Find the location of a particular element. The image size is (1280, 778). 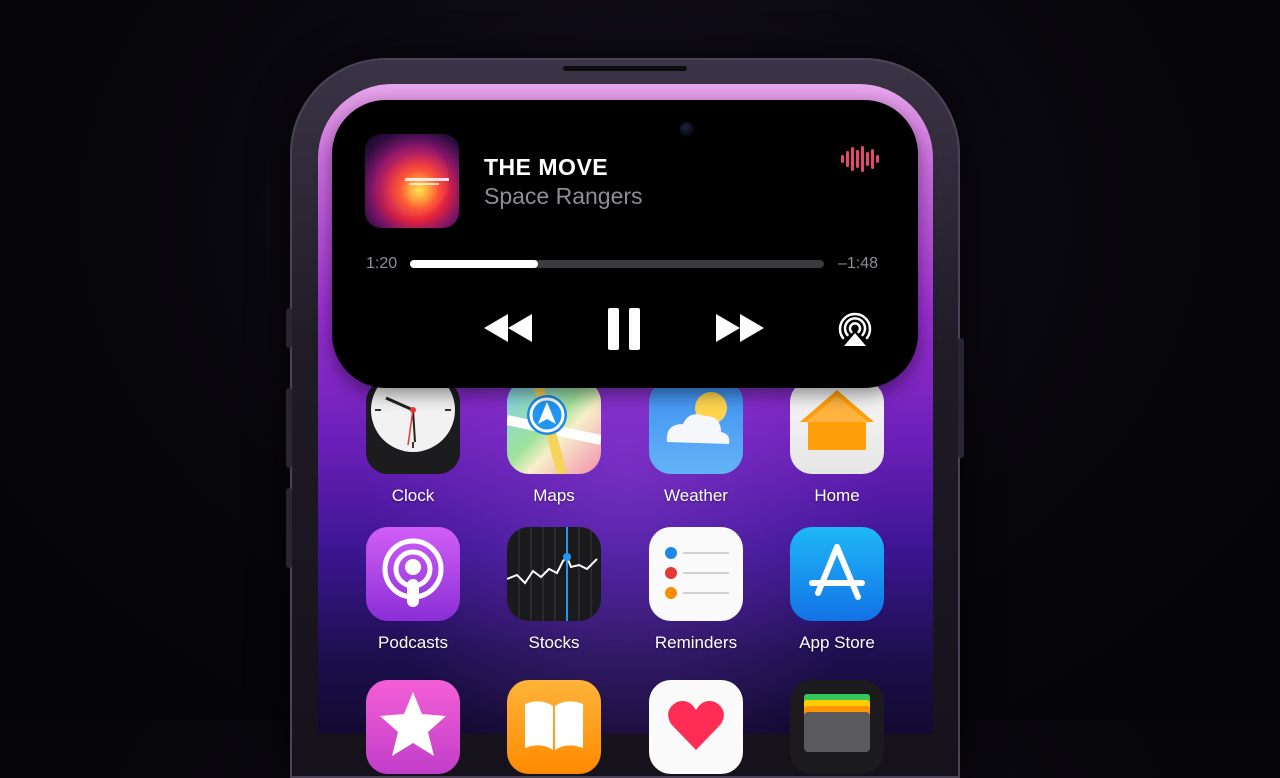

app-weather: Weather is located at coordinates (696, 443).